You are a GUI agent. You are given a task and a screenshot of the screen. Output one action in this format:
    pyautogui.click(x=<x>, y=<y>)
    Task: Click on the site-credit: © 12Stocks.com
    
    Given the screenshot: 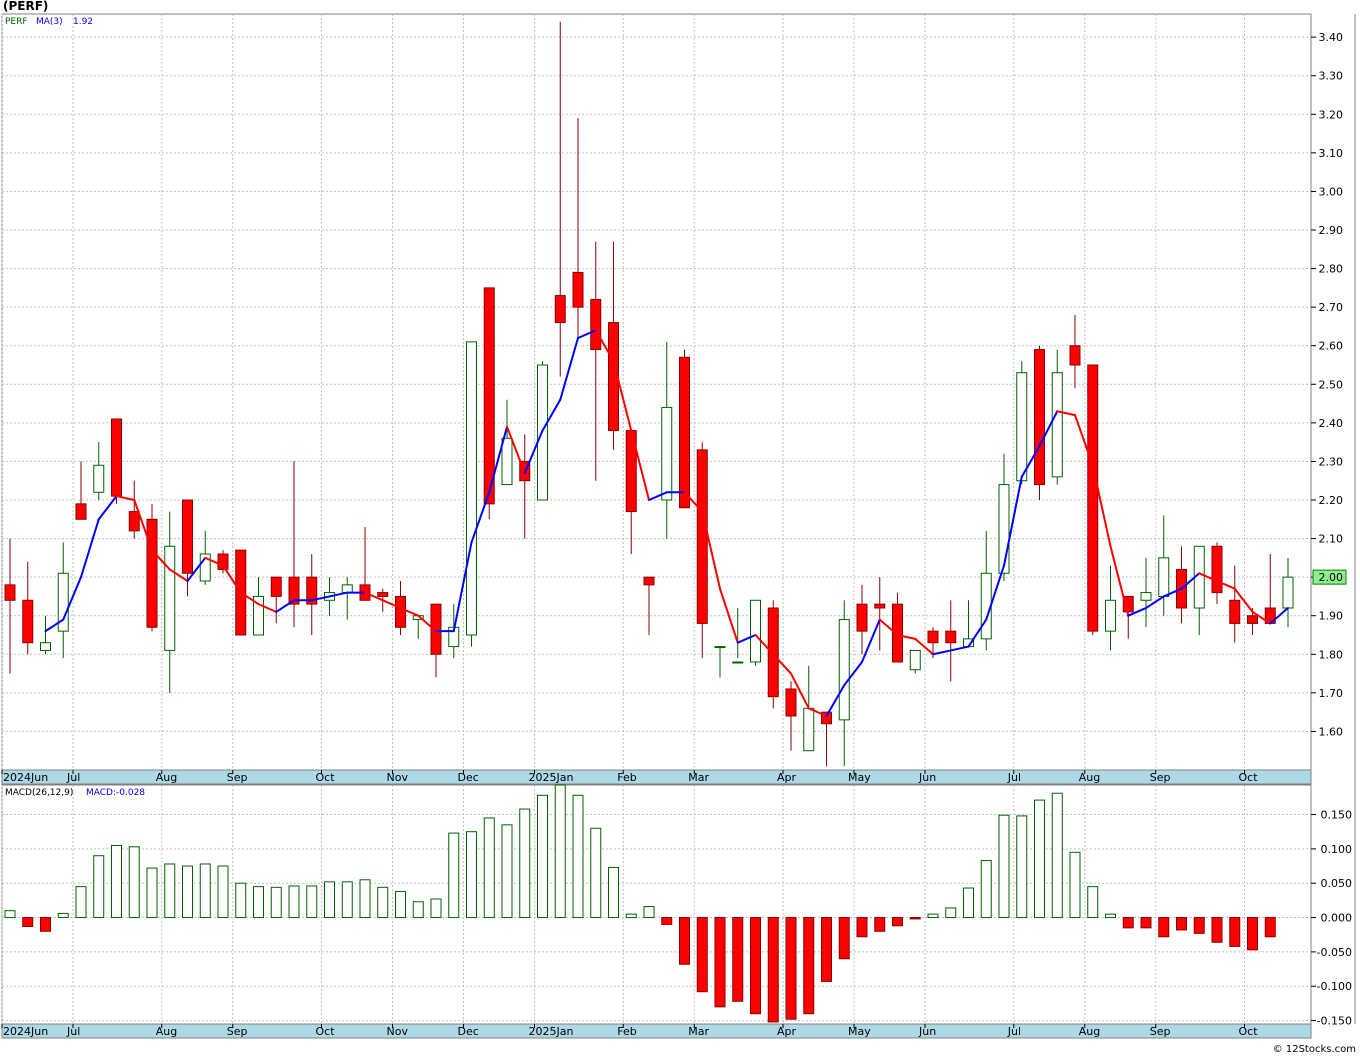 What is the action you would take?
    pyautogui.click(x=1314, y=1049)
    